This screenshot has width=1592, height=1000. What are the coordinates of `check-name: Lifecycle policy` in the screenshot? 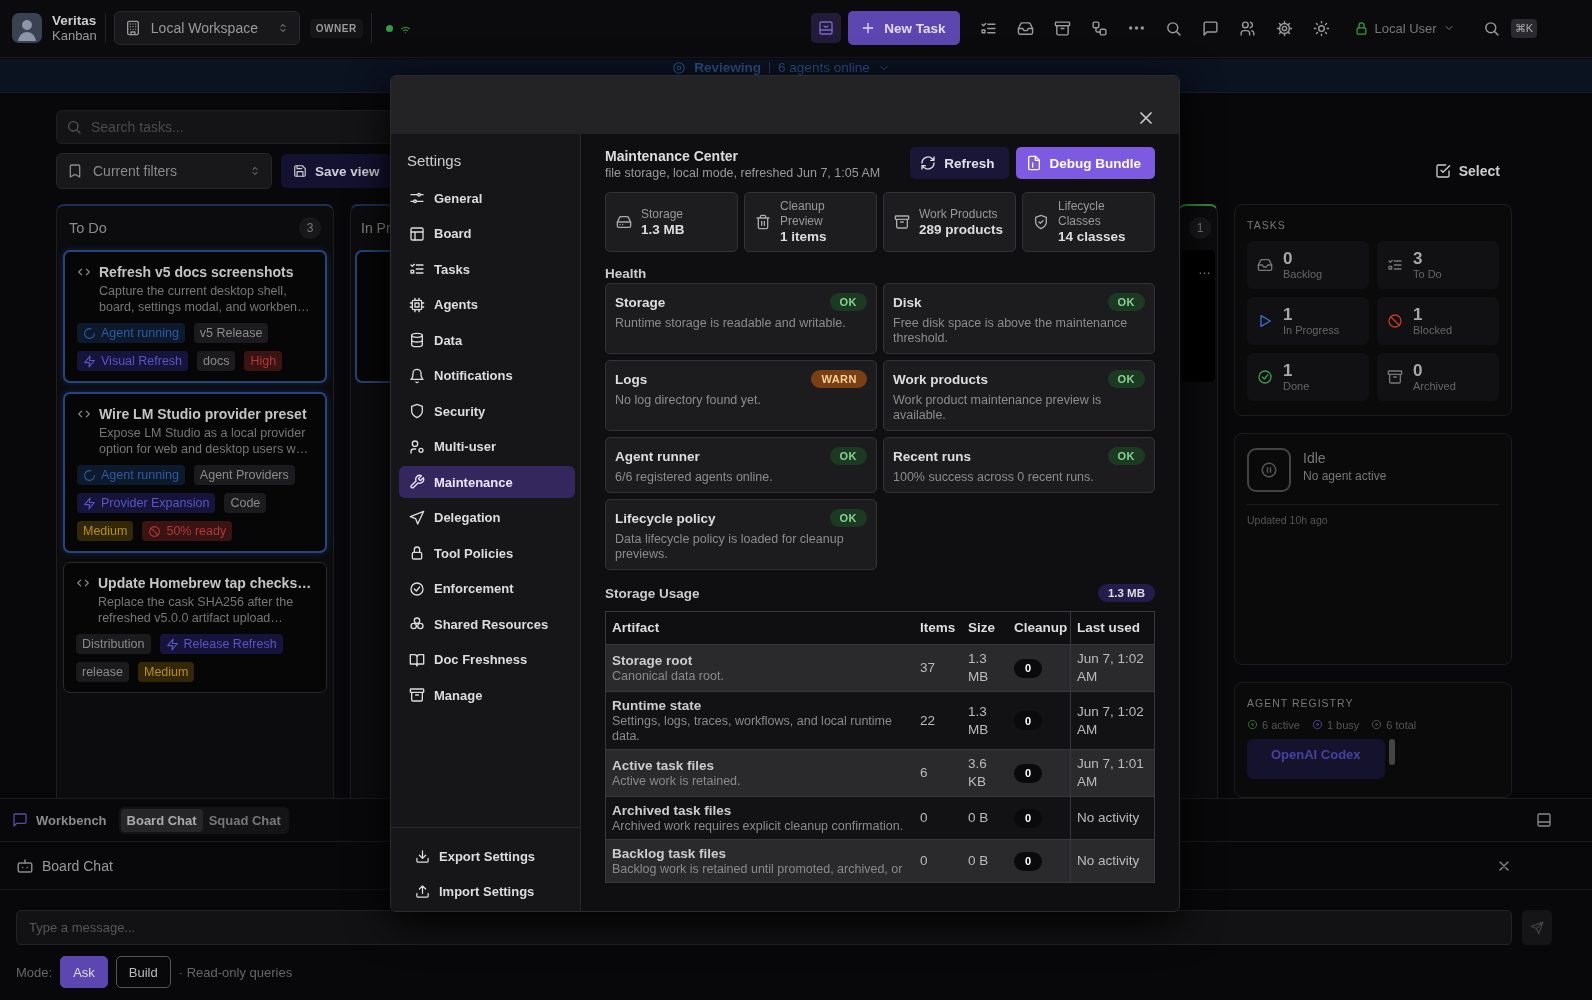 It's located at (665, 518).